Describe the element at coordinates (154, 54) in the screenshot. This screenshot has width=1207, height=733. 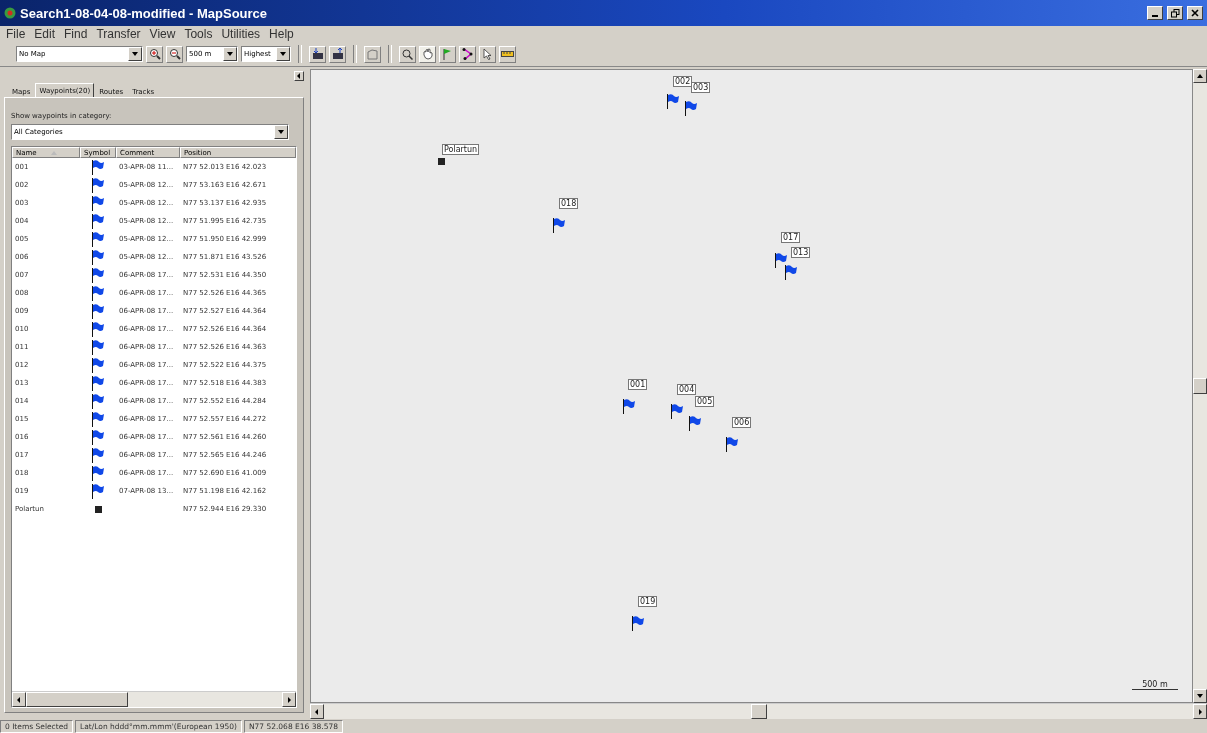
I see `zoom-in-icon` at that location.